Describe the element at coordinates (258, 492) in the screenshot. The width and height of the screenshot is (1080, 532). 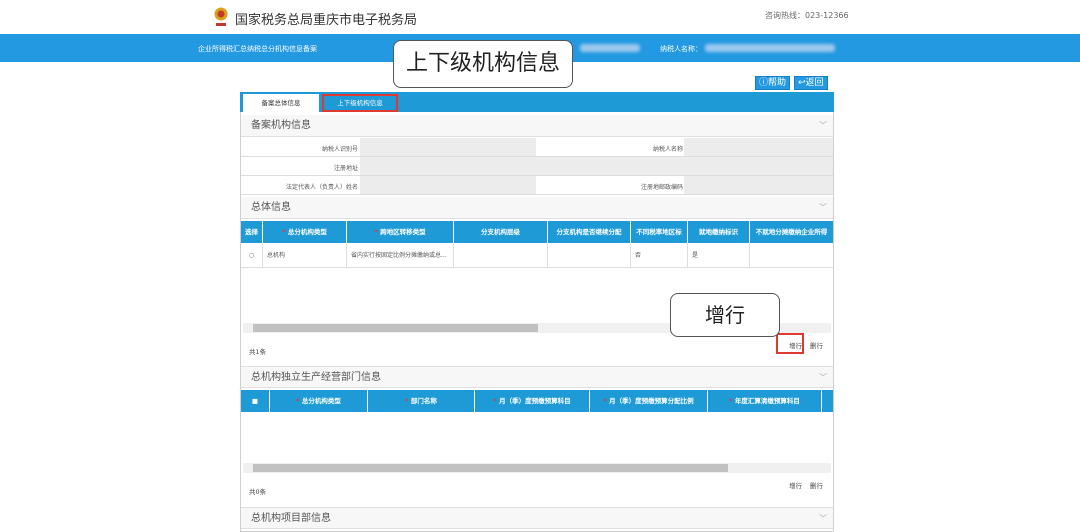
I see `record-count: 共0条` at that location.